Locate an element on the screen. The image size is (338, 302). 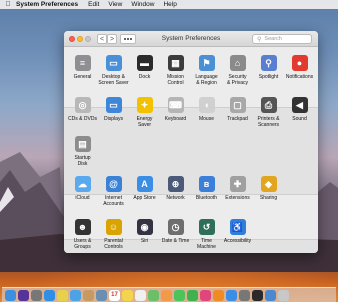
trash-icon is located at coordinates (283, 295).